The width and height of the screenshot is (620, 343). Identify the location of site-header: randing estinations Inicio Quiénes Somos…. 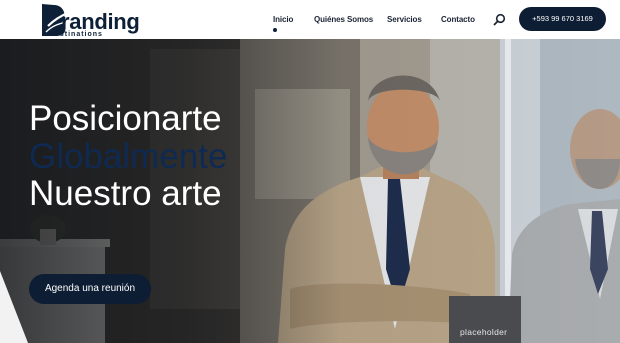
(310, 19).